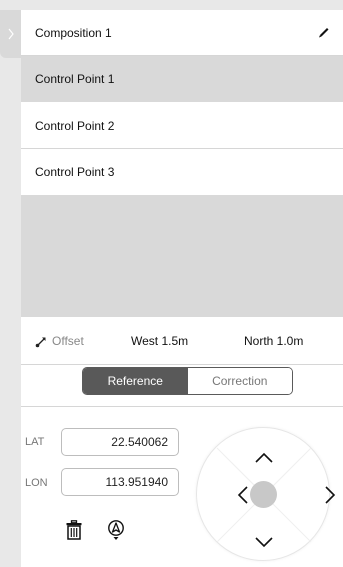  I want to click on aircraft-location-icon, so click(116, 530).